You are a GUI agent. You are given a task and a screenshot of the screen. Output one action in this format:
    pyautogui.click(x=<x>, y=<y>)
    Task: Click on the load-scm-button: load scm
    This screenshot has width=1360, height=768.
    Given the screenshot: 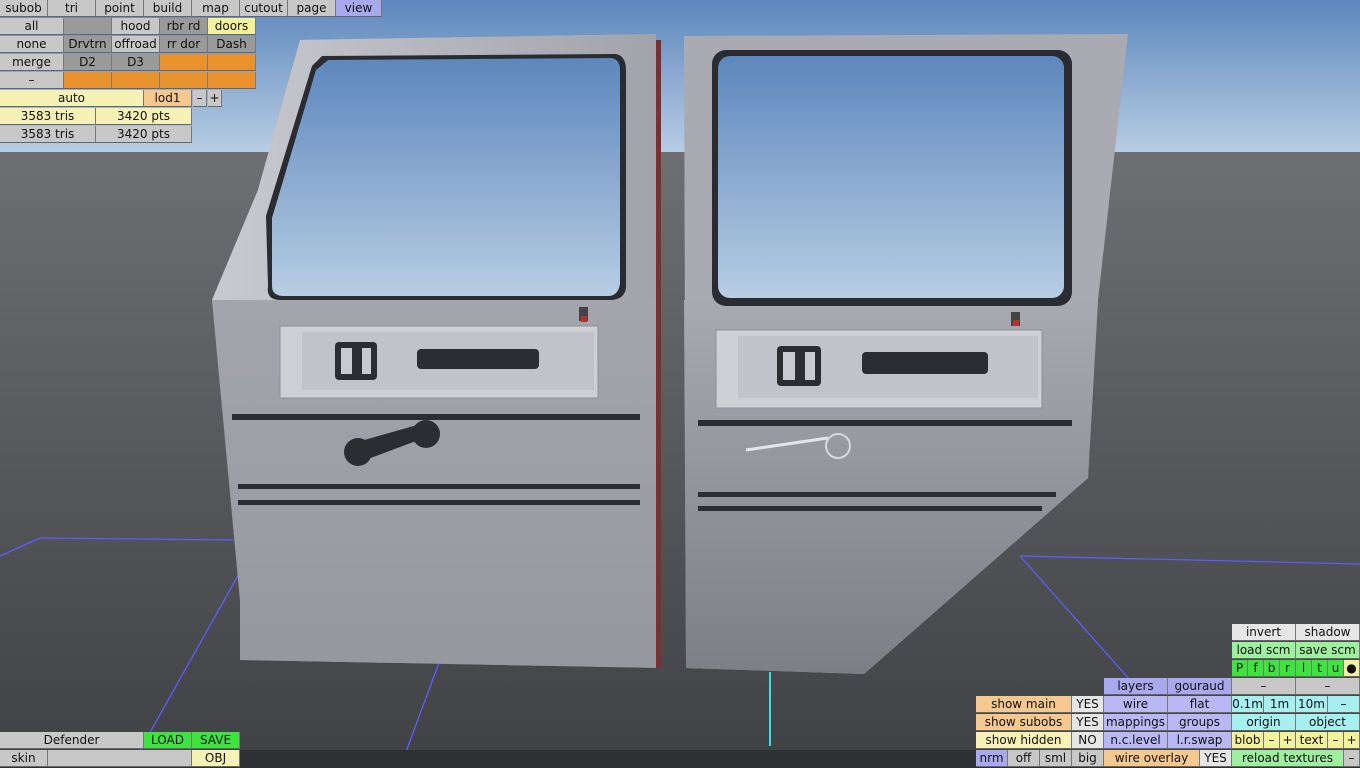 What is the action you would take?
    pyautogui.click(x=1264, y=650)
    